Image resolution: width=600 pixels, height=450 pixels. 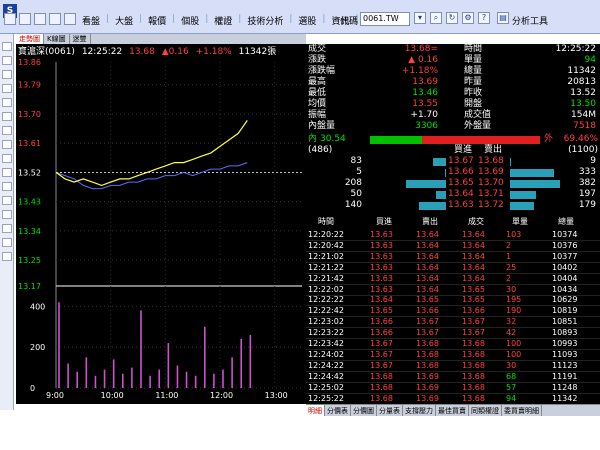 What do you see at coordinates (439, 162) in the screenshot?
I see `bid-depth-bar` at bounding box center [439, 162].